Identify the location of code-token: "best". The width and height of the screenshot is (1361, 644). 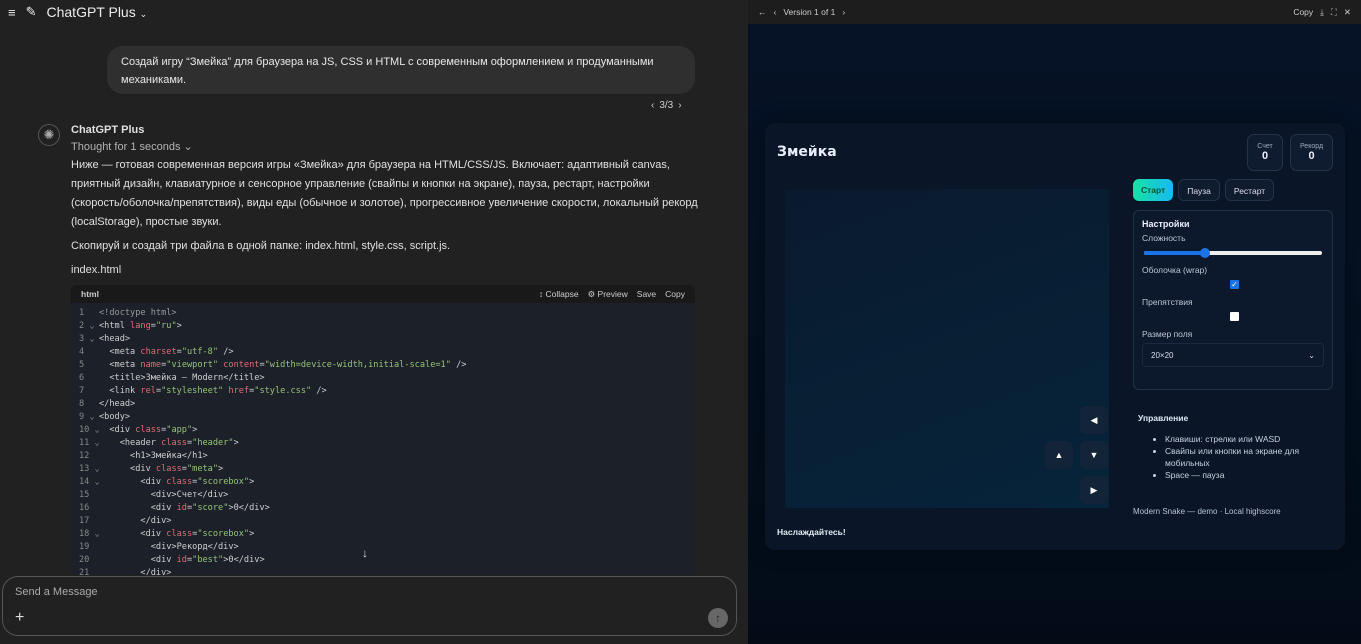
(208, 560).